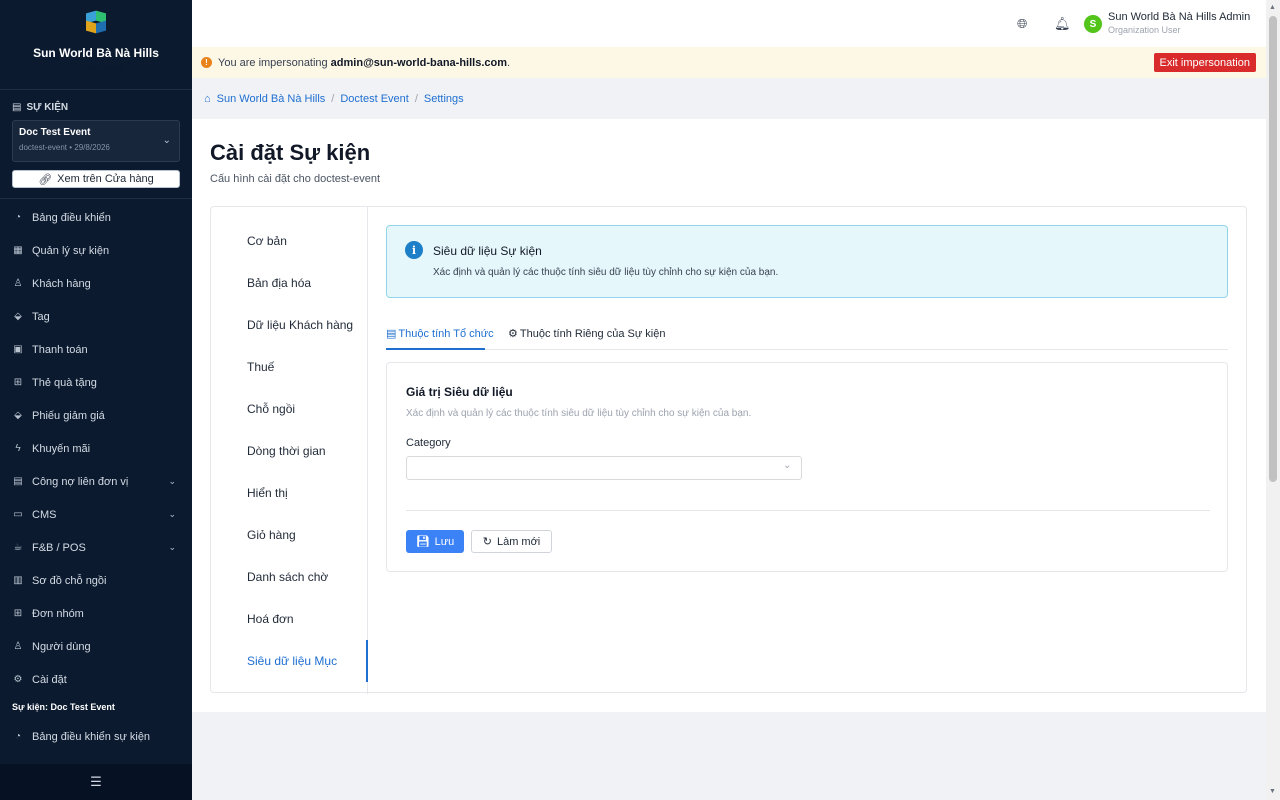  Describe the element at coordinates (1062, 24) in the screenshot. I see `bell-icon: 🔔︎` at that location.